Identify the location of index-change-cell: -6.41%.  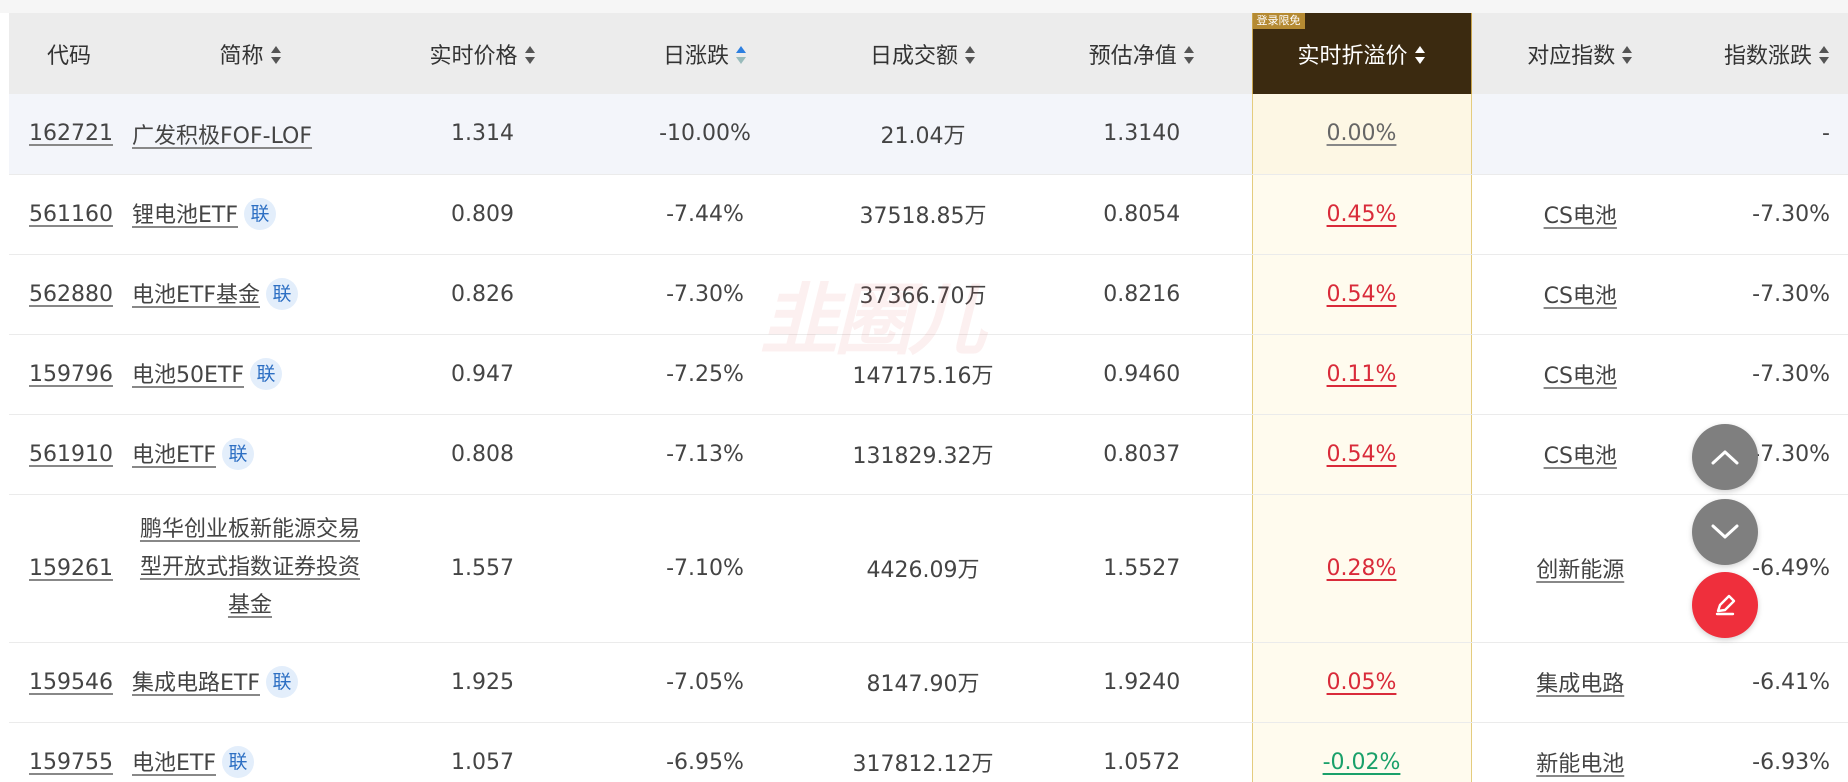
(1768, 682).